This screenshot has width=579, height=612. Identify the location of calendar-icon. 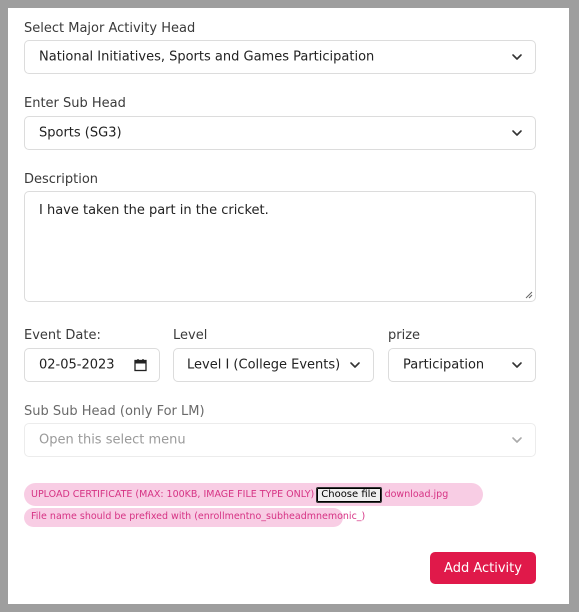
(140, 365).